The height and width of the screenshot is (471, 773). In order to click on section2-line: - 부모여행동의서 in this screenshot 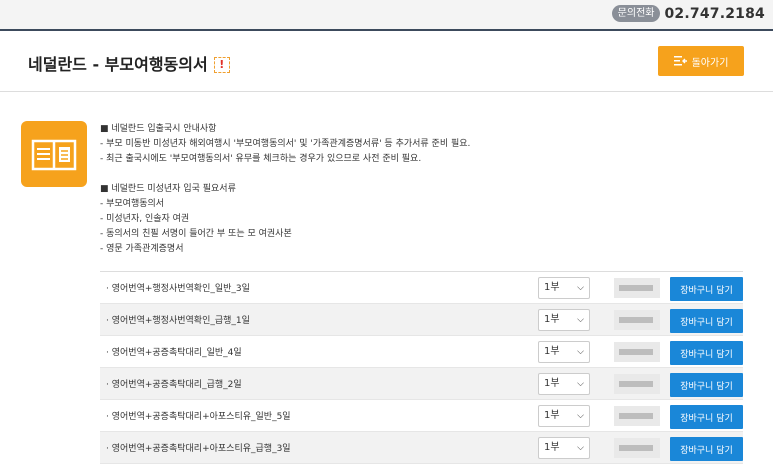, I will do `click(132, 204)`.